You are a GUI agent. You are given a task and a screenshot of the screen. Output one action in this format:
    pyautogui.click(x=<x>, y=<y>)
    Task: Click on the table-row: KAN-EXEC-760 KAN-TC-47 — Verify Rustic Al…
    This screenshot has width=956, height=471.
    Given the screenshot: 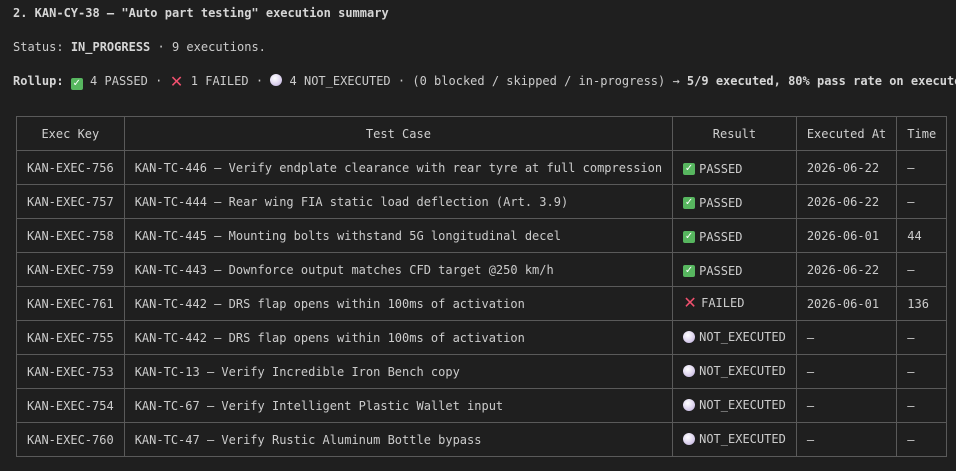 What is the action you would take?
    pyautogui.click(x=482, y=439)
    